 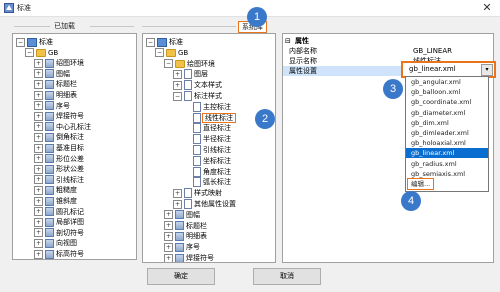 What do you see at coordinates (206, 150) in the screenshot?
I see `tree-node: 引线标注` at bounding box center [206, 150].